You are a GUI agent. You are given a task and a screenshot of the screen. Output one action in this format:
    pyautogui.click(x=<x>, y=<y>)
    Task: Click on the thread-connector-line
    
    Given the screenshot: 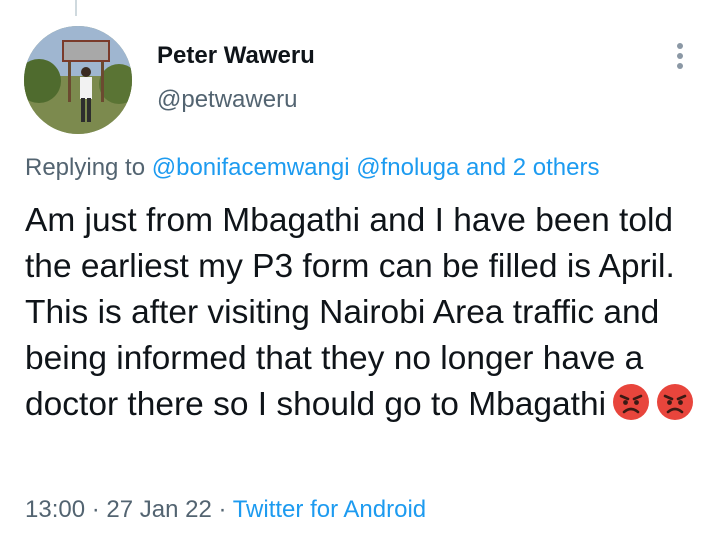 What is the action you would take?
    pyautogui.click(x=76, y=8)
    